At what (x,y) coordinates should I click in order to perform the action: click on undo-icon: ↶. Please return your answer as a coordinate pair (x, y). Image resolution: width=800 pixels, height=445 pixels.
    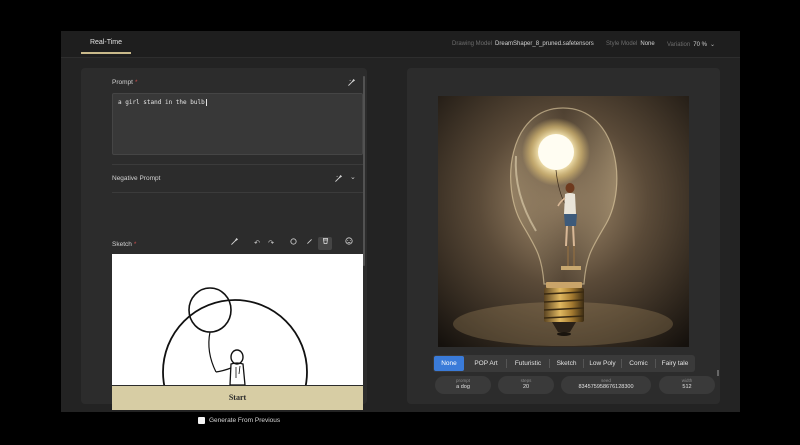
    Looking at the image, I should click on (257, 243).